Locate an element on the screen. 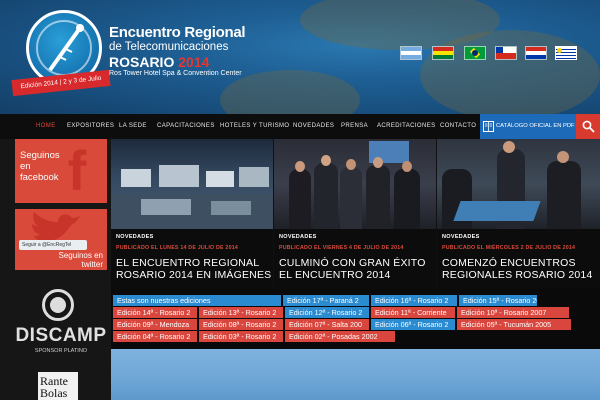 The height and width of the screenshot is (400, 600). sponsor2-logo: Rante Bolas is located at coordinates (58, 386).